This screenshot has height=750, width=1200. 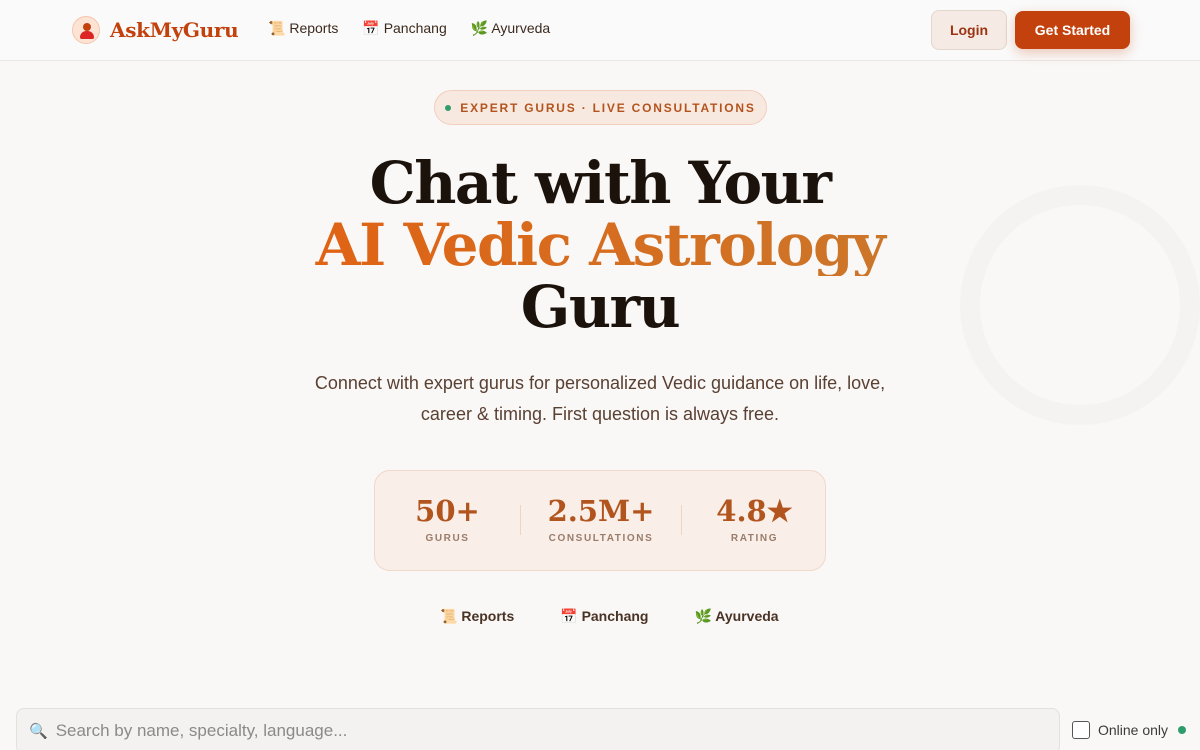 What do you see at coordinates (1072, 30) in the screenshot?
I see `get-started-button: Get Started` at bounding box center [1072, 30].